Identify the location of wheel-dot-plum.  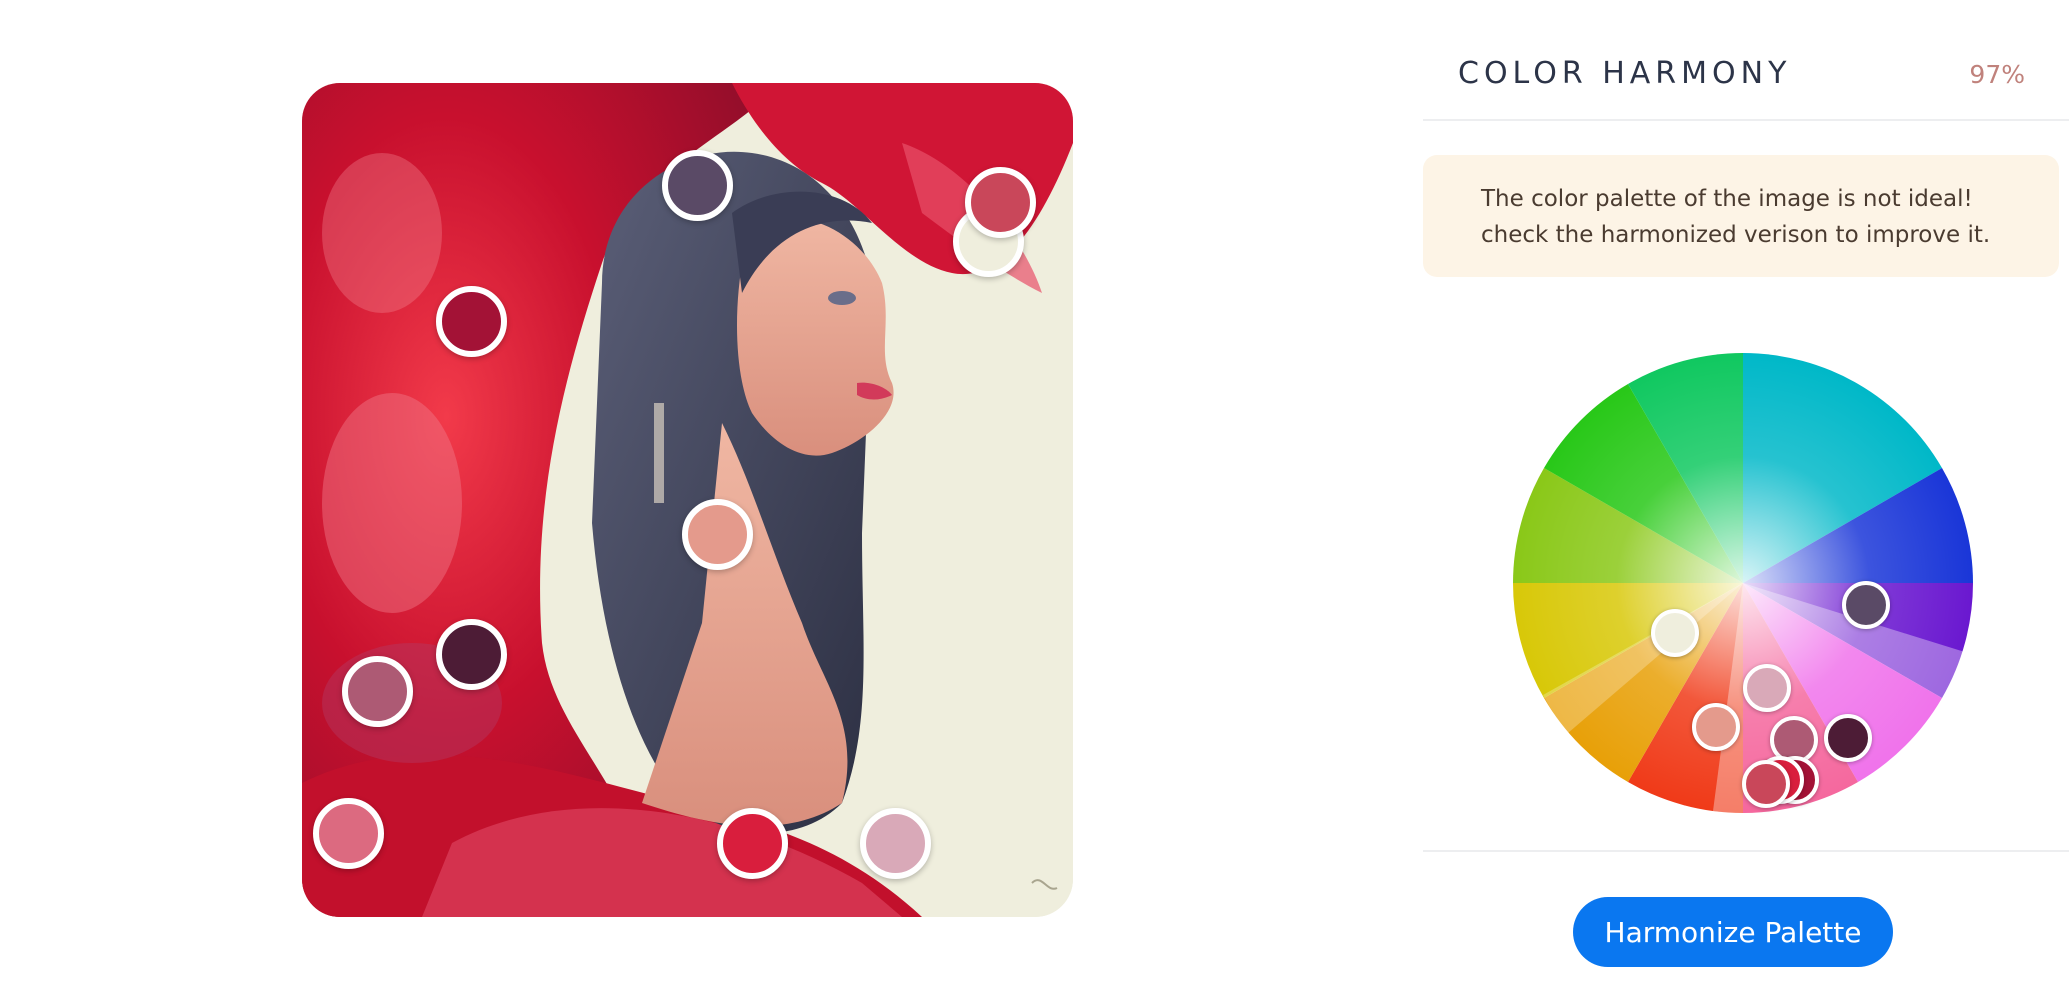
(1866, 605).